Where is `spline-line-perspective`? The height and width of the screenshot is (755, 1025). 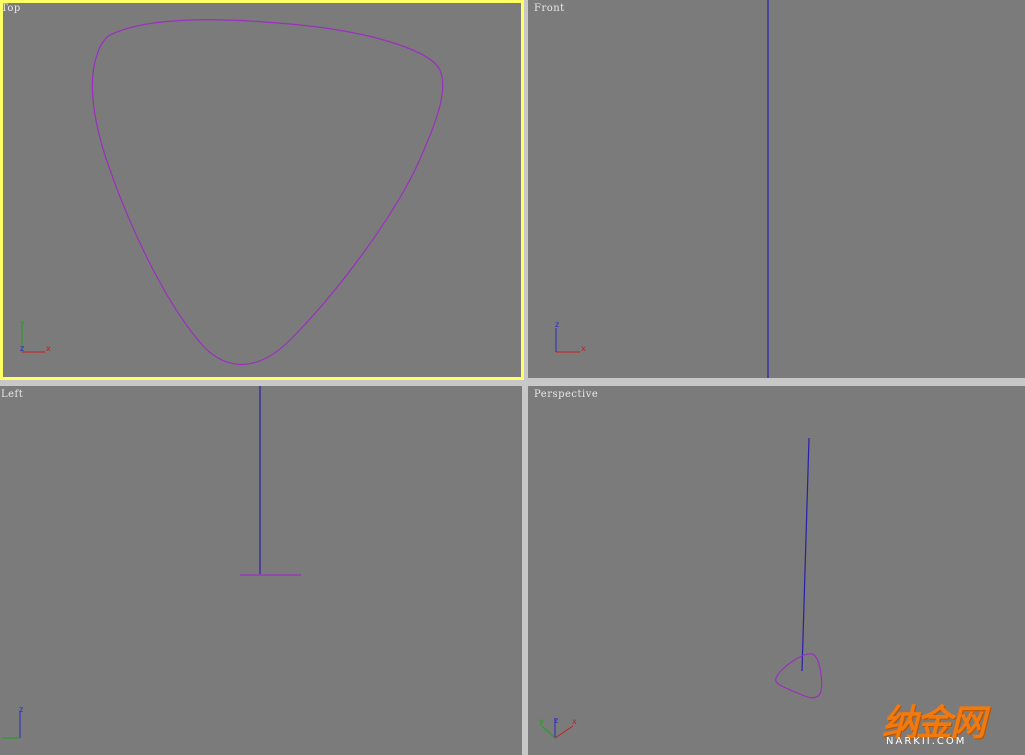 spline-line-perspective is located at coordinates (805, 554).